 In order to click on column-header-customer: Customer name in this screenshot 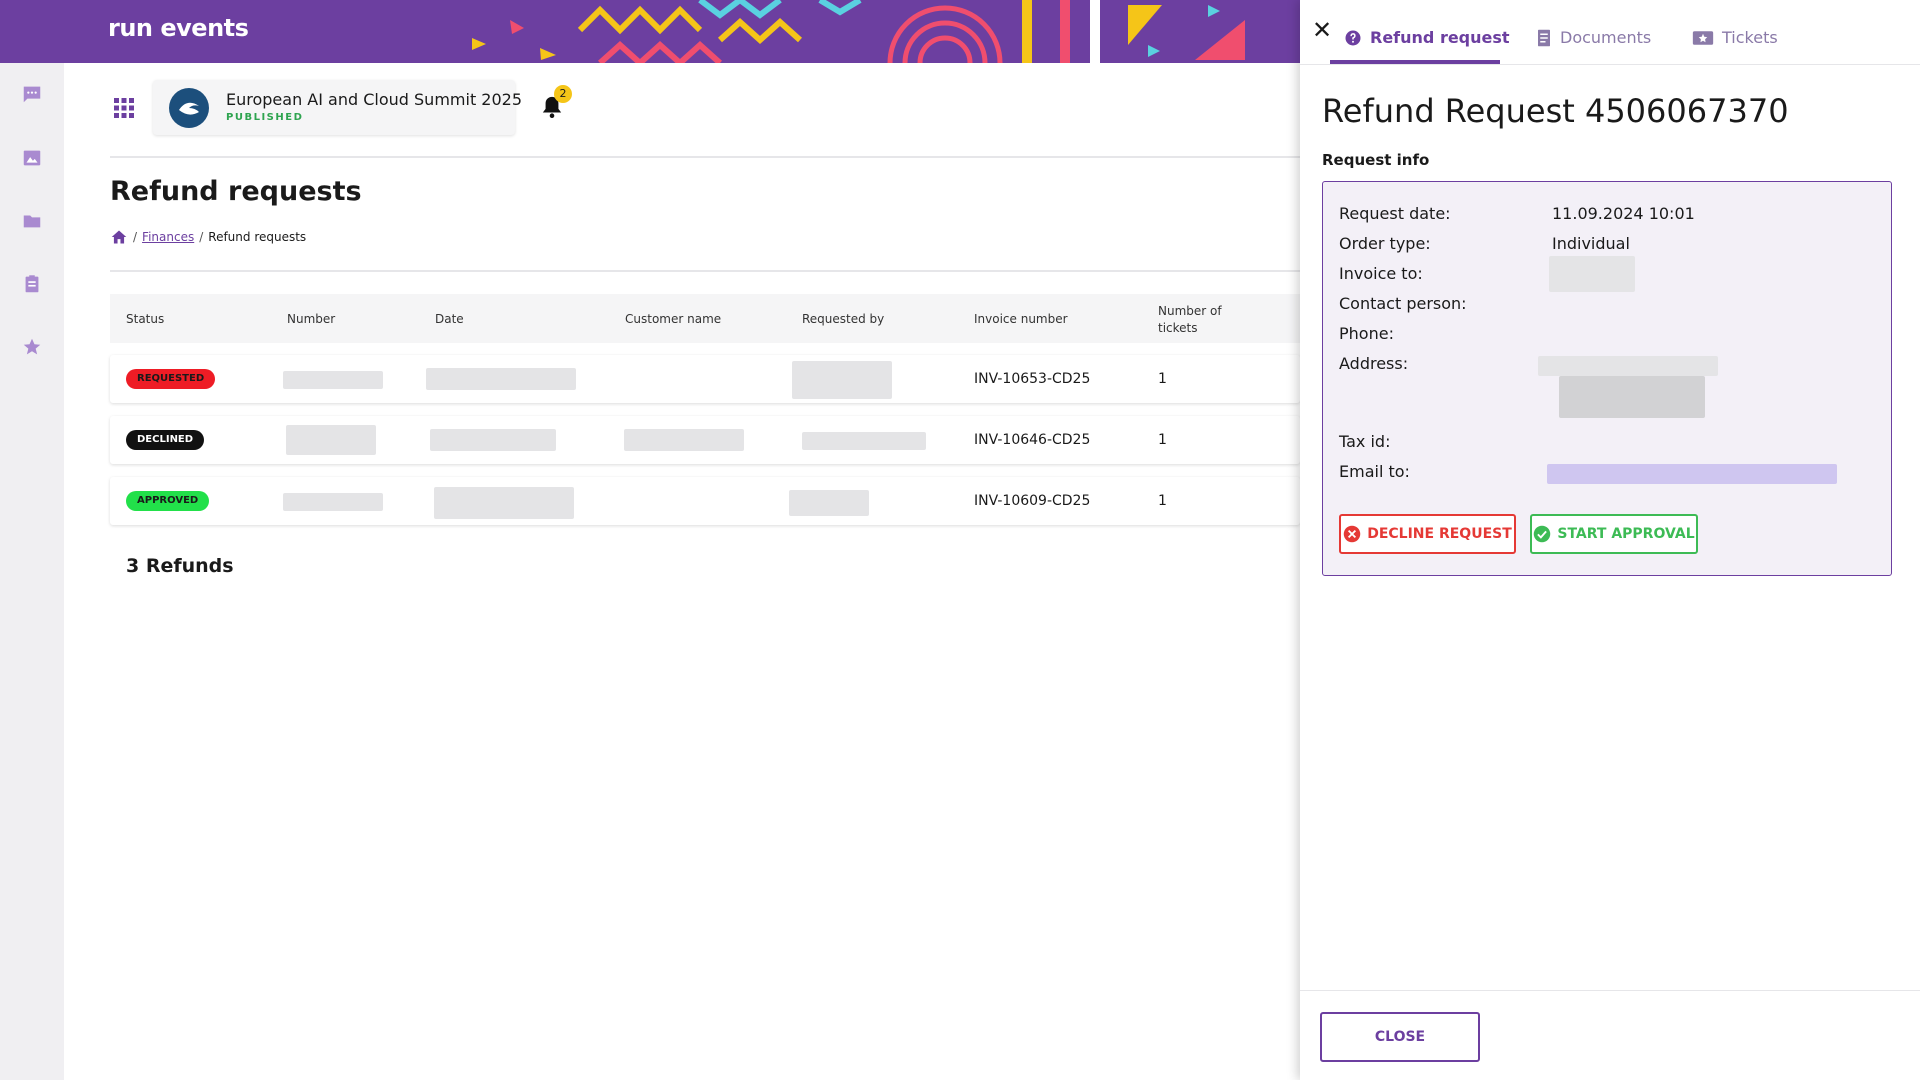, I will do `click(673, 319)`.